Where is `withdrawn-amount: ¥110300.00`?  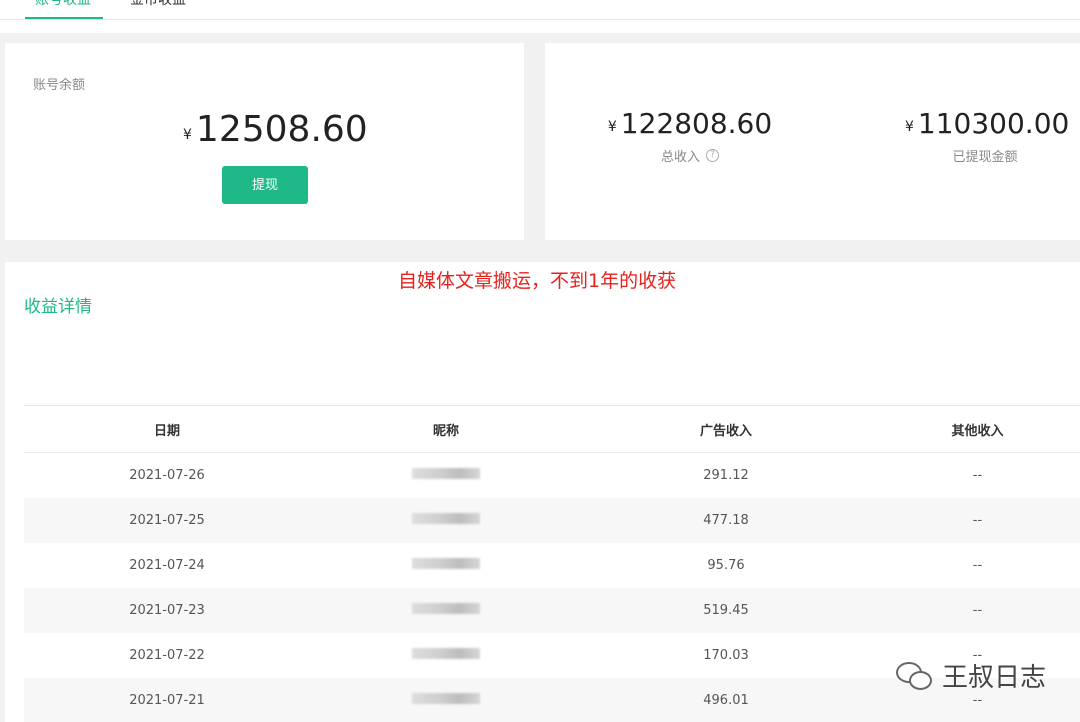
withdrawn-amount: ¥110300.00 is located at coordinates (987, 123).